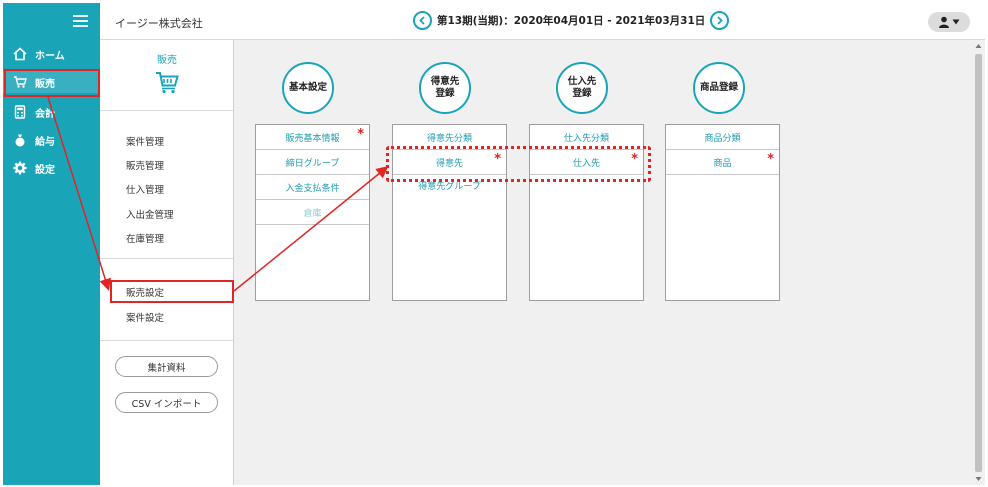  What do you see at coordinates (145, 317) in the screenshot?
I see `menu-link-project-settings: 案件設定` at bounding box center [145, 317].